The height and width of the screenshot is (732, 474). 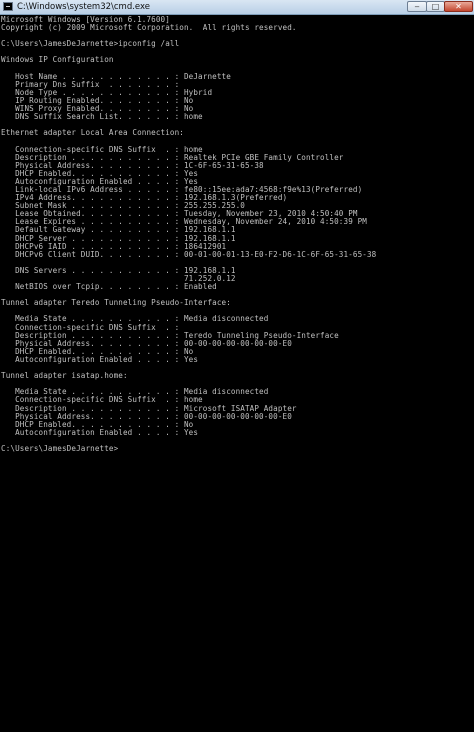 What do you see at coordinates (102, 117) in the screenshot?
I see `console-line: DNS Suffix Search List. . . . . . : home` at bounding box center [102, 117].